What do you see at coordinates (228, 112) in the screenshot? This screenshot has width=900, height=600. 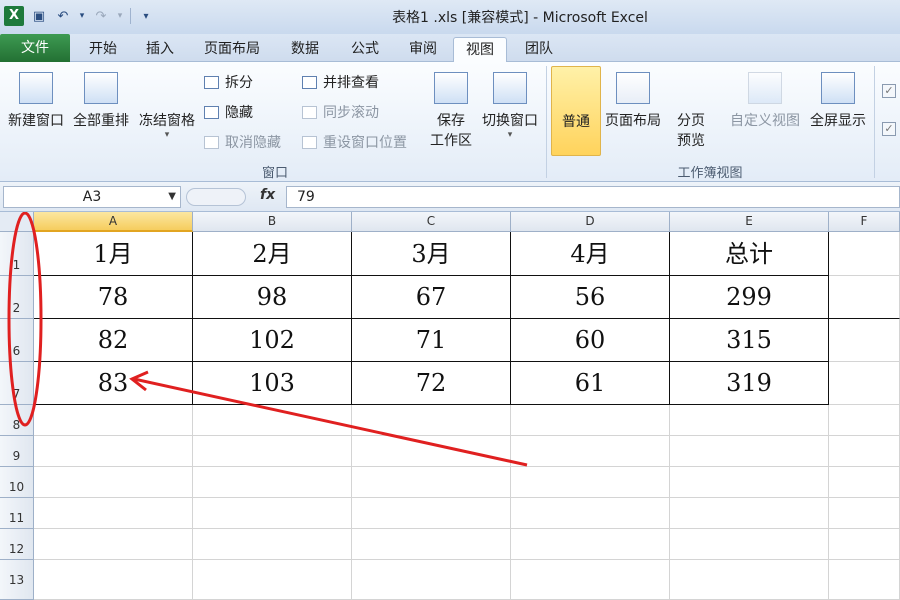 I see `hide-button: 隐藏` at bounding box center [228, 112].